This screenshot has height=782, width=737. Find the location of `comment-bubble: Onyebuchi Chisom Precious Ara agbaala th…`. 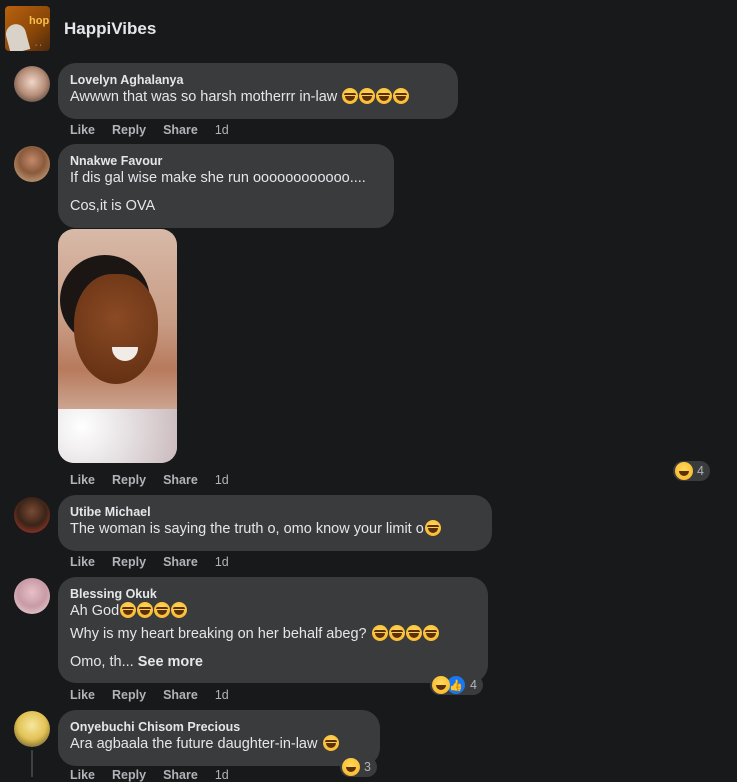

comment-bubble: Onyebuchi Chisom Precious Ara agbaala th… is located at coordinates (219, 738).